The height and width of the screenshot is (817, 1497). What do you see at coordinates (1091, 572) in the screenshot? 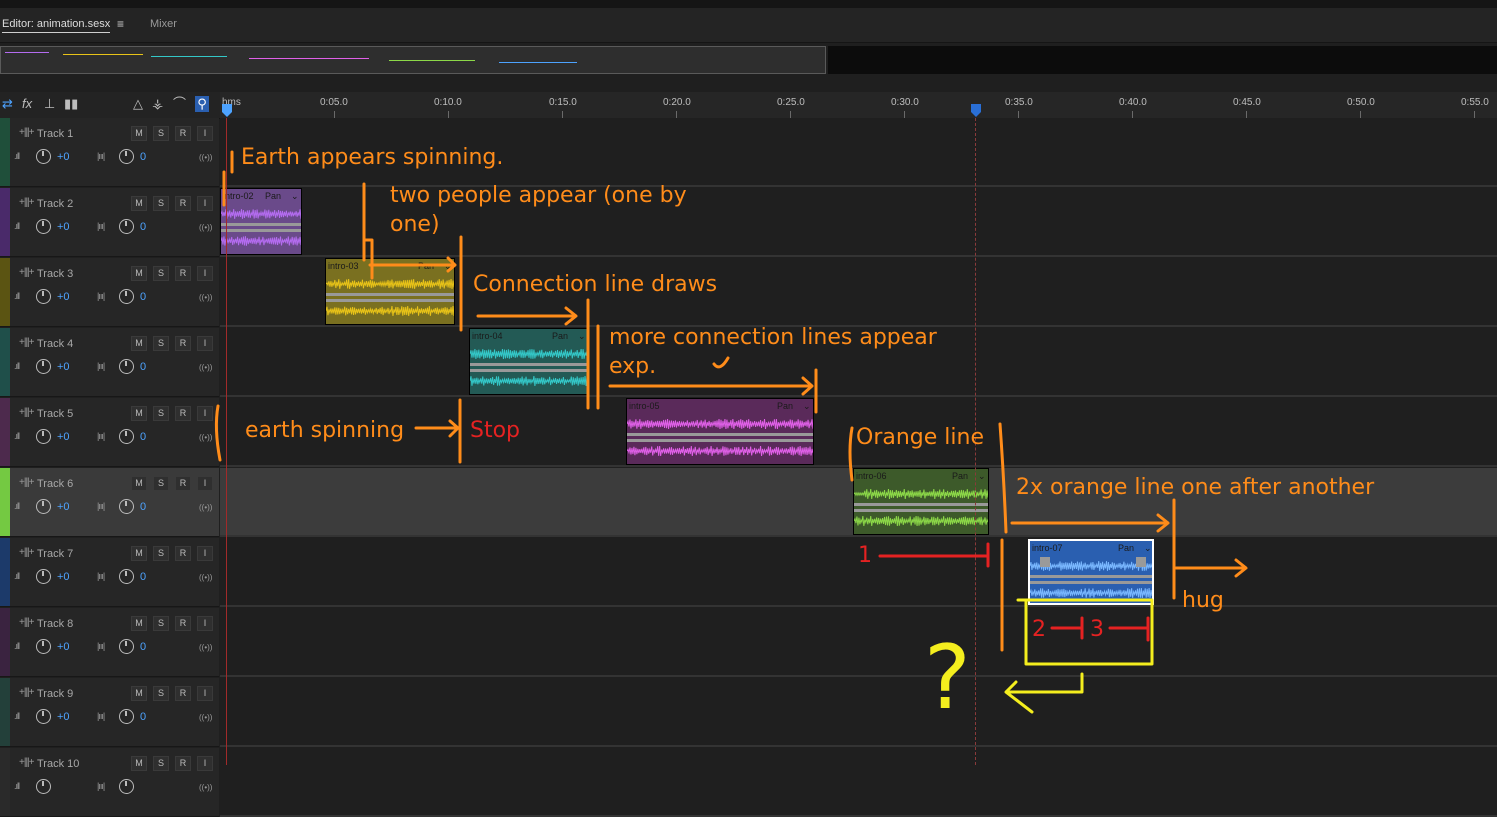
I see `audio-clip: intro-07 Pan ⌄` at bounding box center [1091, 572].